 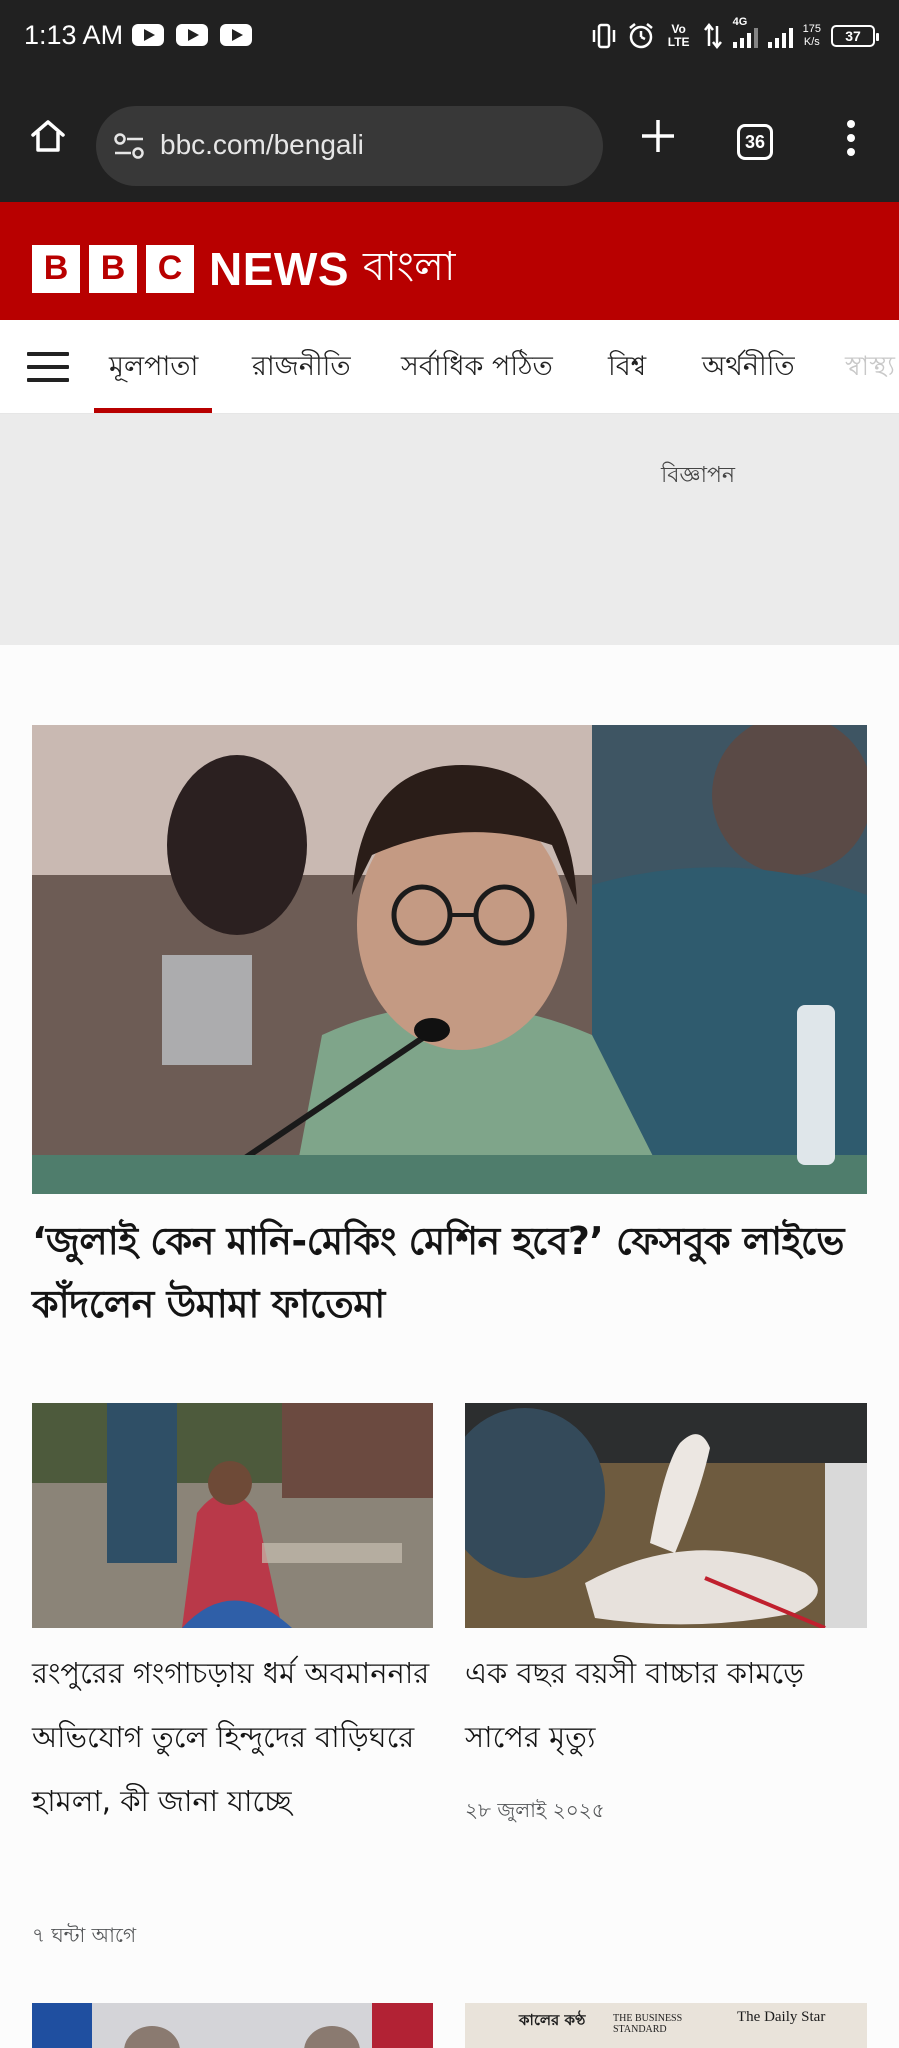 What do you see at coordinates (56, 268) in the screenshot?
I see `logo-block-b1: B` at bounding box center [56, 268].